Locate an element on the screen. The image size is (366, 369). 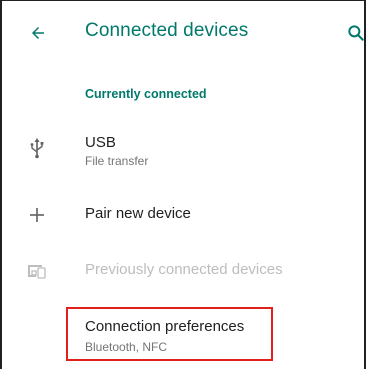
previously-connected-devices-item: Previously connected devices is located at coordinates (184, 271).